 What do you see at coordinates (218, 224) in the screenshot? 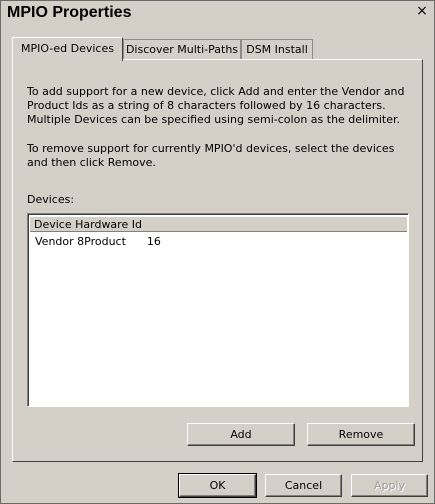
I see `column-header-device-hardware-id: Device Hardware Id` at bounding box center [218, 224].